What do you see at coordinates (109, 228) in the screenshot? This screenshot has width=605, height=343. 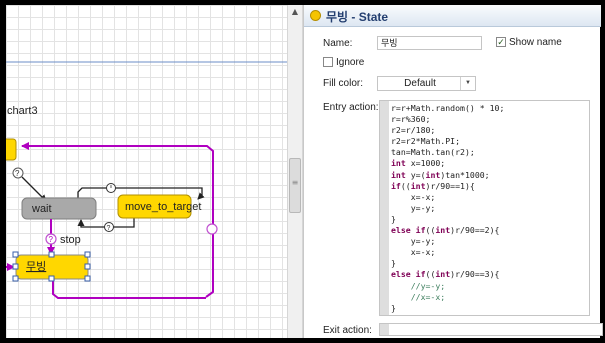 I see `guard-icon-2-glyph: ?` at bounding box center [109, 228].